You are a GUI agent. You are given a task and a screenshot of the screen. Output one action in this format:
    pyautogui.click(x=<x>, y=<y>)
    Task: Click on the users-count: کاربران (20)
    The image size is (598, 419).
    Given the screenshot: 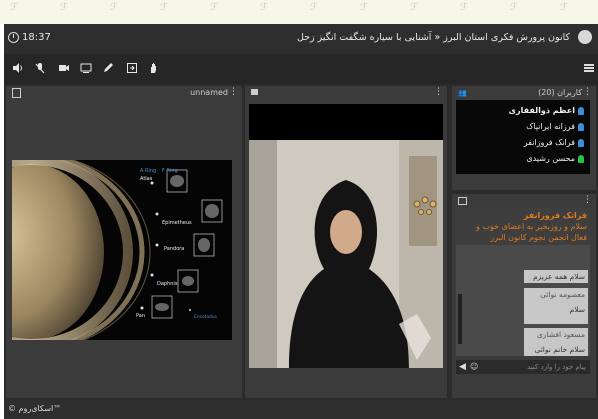 What is the action you would take?
    pyautogui.click(x=560, y=92)
    